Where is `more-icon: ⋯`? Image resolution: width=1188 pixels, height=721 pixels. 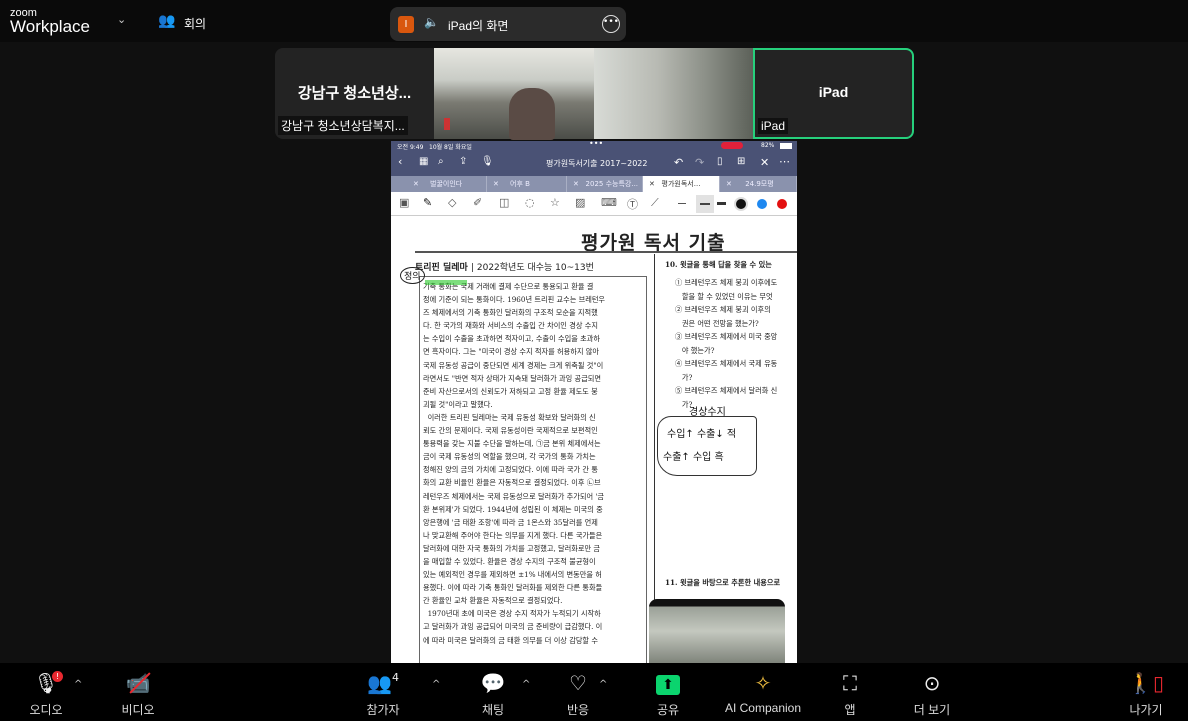 more-icon: ⋯ is located at coordinates (784, 161).